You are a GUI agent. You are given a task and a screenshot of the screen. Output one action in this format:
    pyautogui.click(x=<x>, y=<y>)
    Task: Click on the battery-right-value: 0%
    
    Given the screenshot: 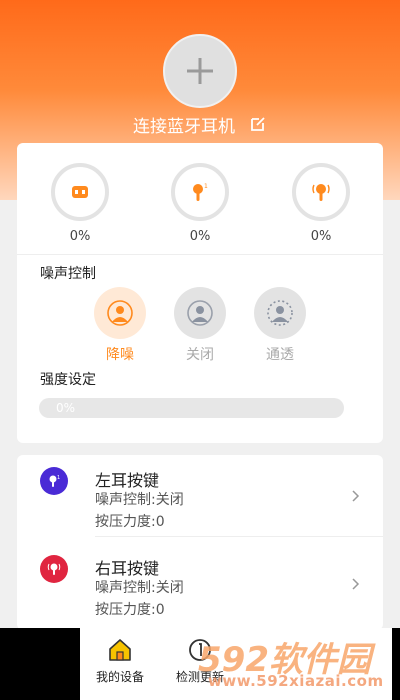 What is the action you would take?
    pyautogui.click(x=321, y=236)
    